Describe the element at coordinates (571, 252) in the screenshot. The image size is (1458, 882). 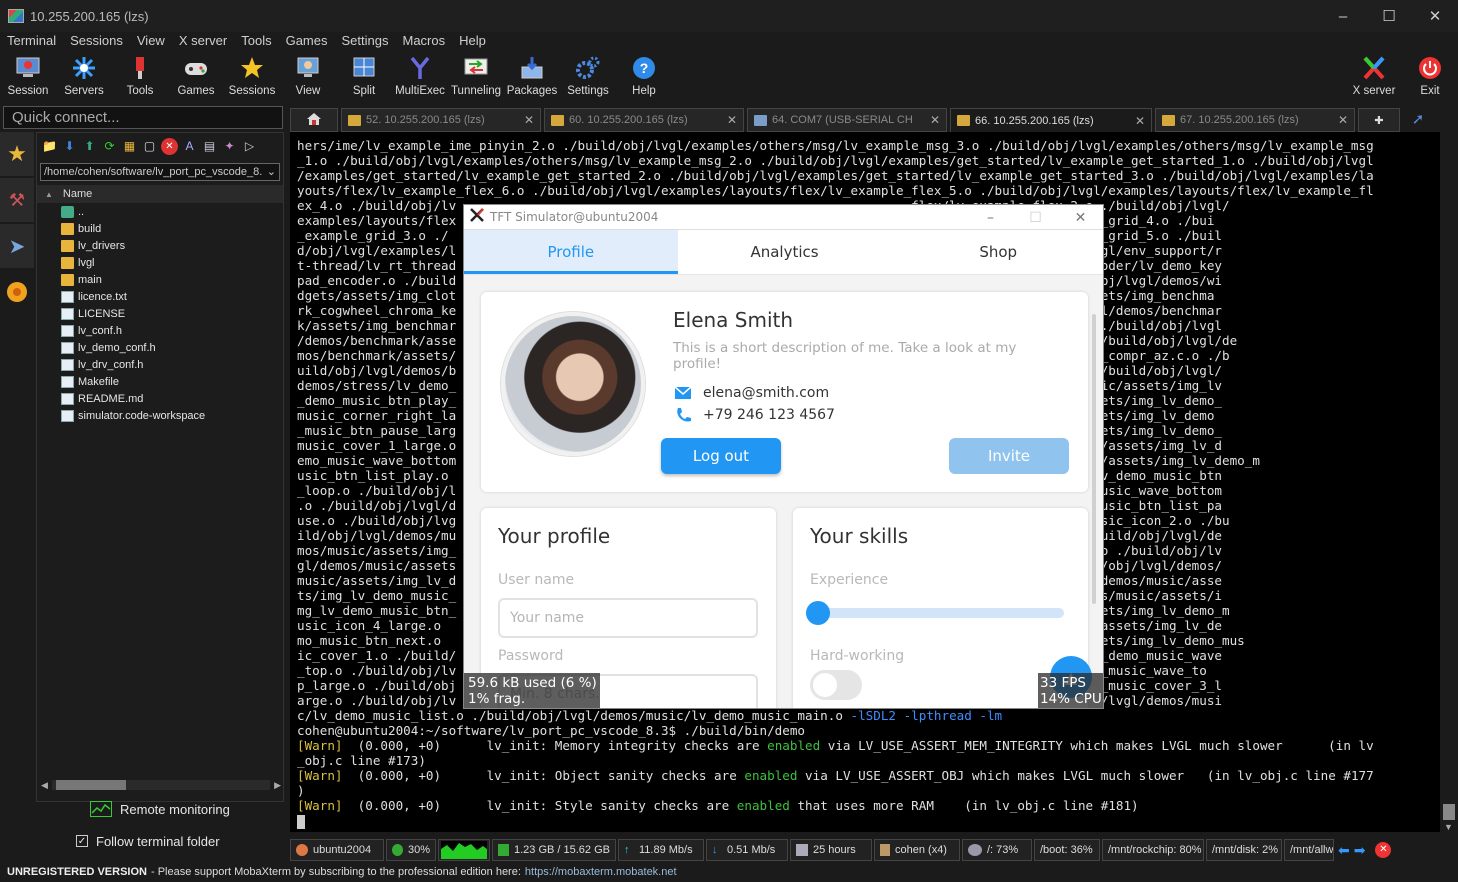
I see `tab-profile: Profile` at that location.